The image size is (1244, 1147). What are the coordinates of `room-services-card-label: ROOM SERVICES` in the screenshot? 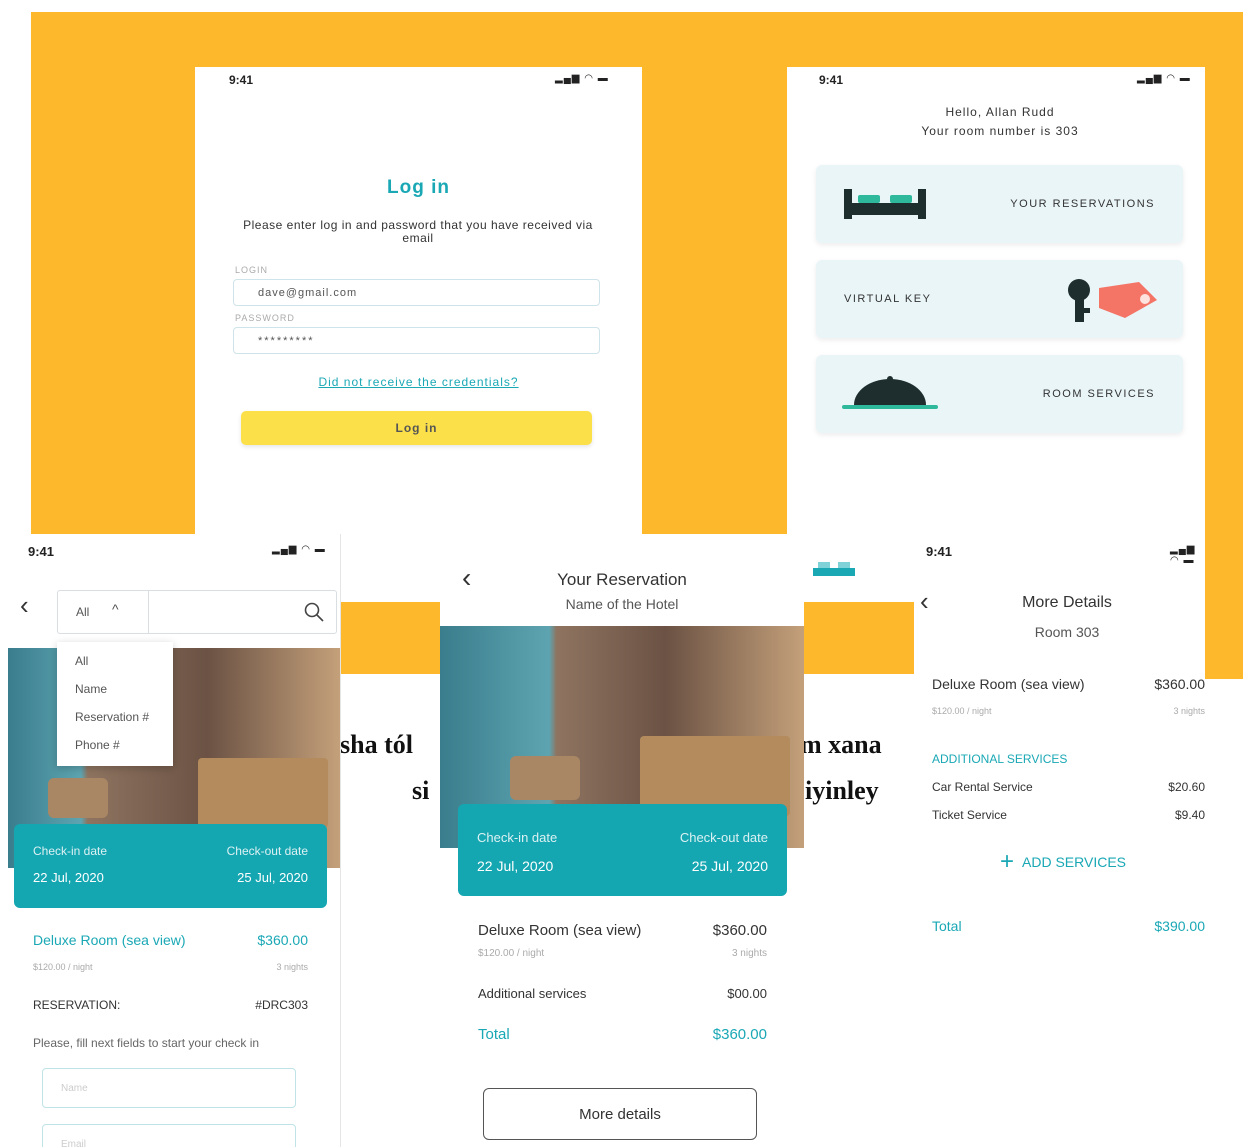 It's located at (1098, 394).